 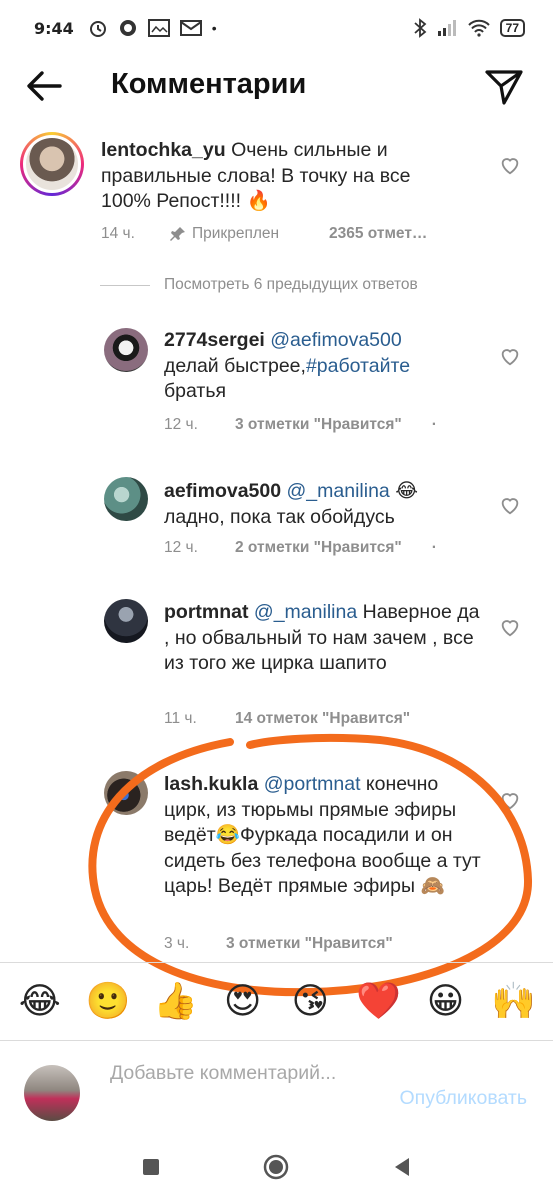 I want to click on status-notification-icons: •, so click(x=152, y=28).